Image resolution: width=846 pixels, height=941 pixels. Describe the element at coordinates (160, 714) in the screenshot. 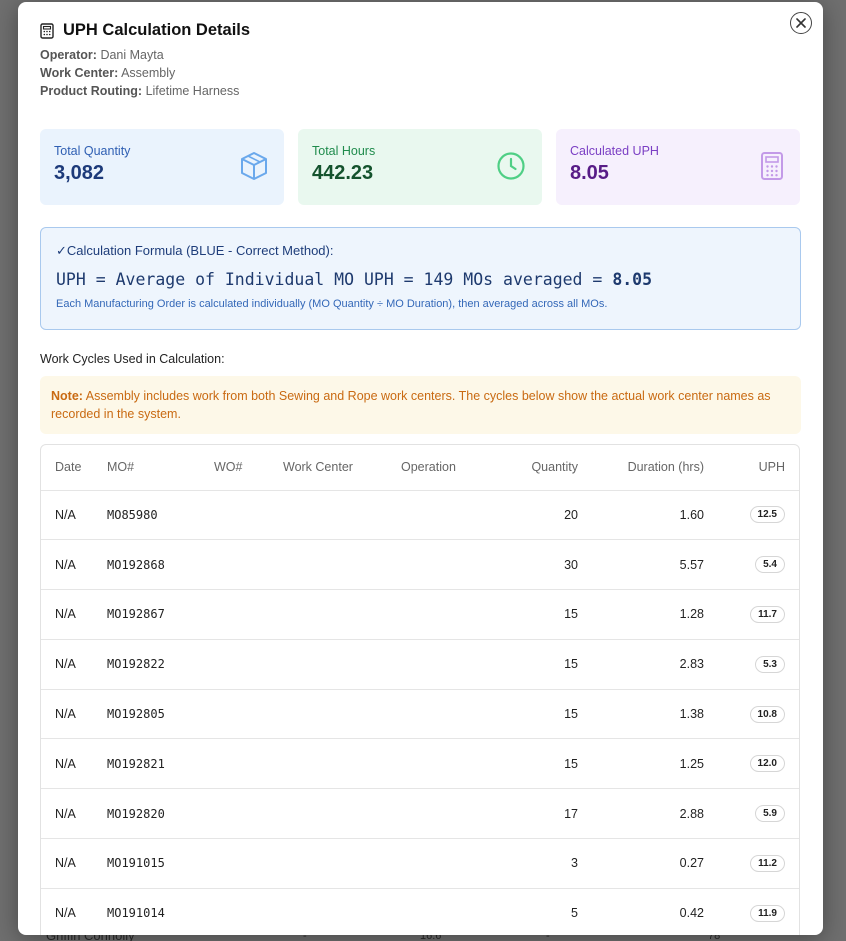

I see `cell-mo: MO192805` at that location.